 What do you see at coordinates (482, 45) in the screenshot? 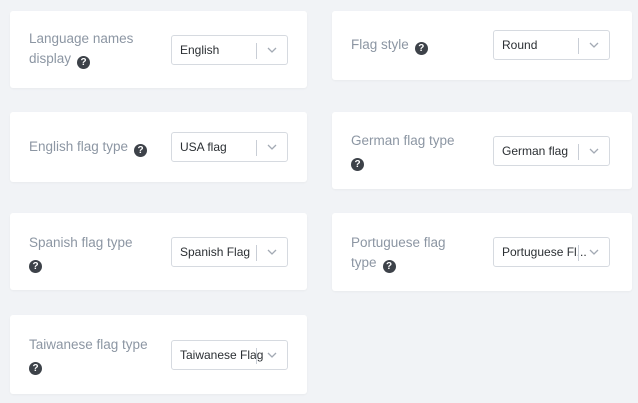
I see `setting-card-flag-style: Flag style? Round` at bounding box center [482, 45].